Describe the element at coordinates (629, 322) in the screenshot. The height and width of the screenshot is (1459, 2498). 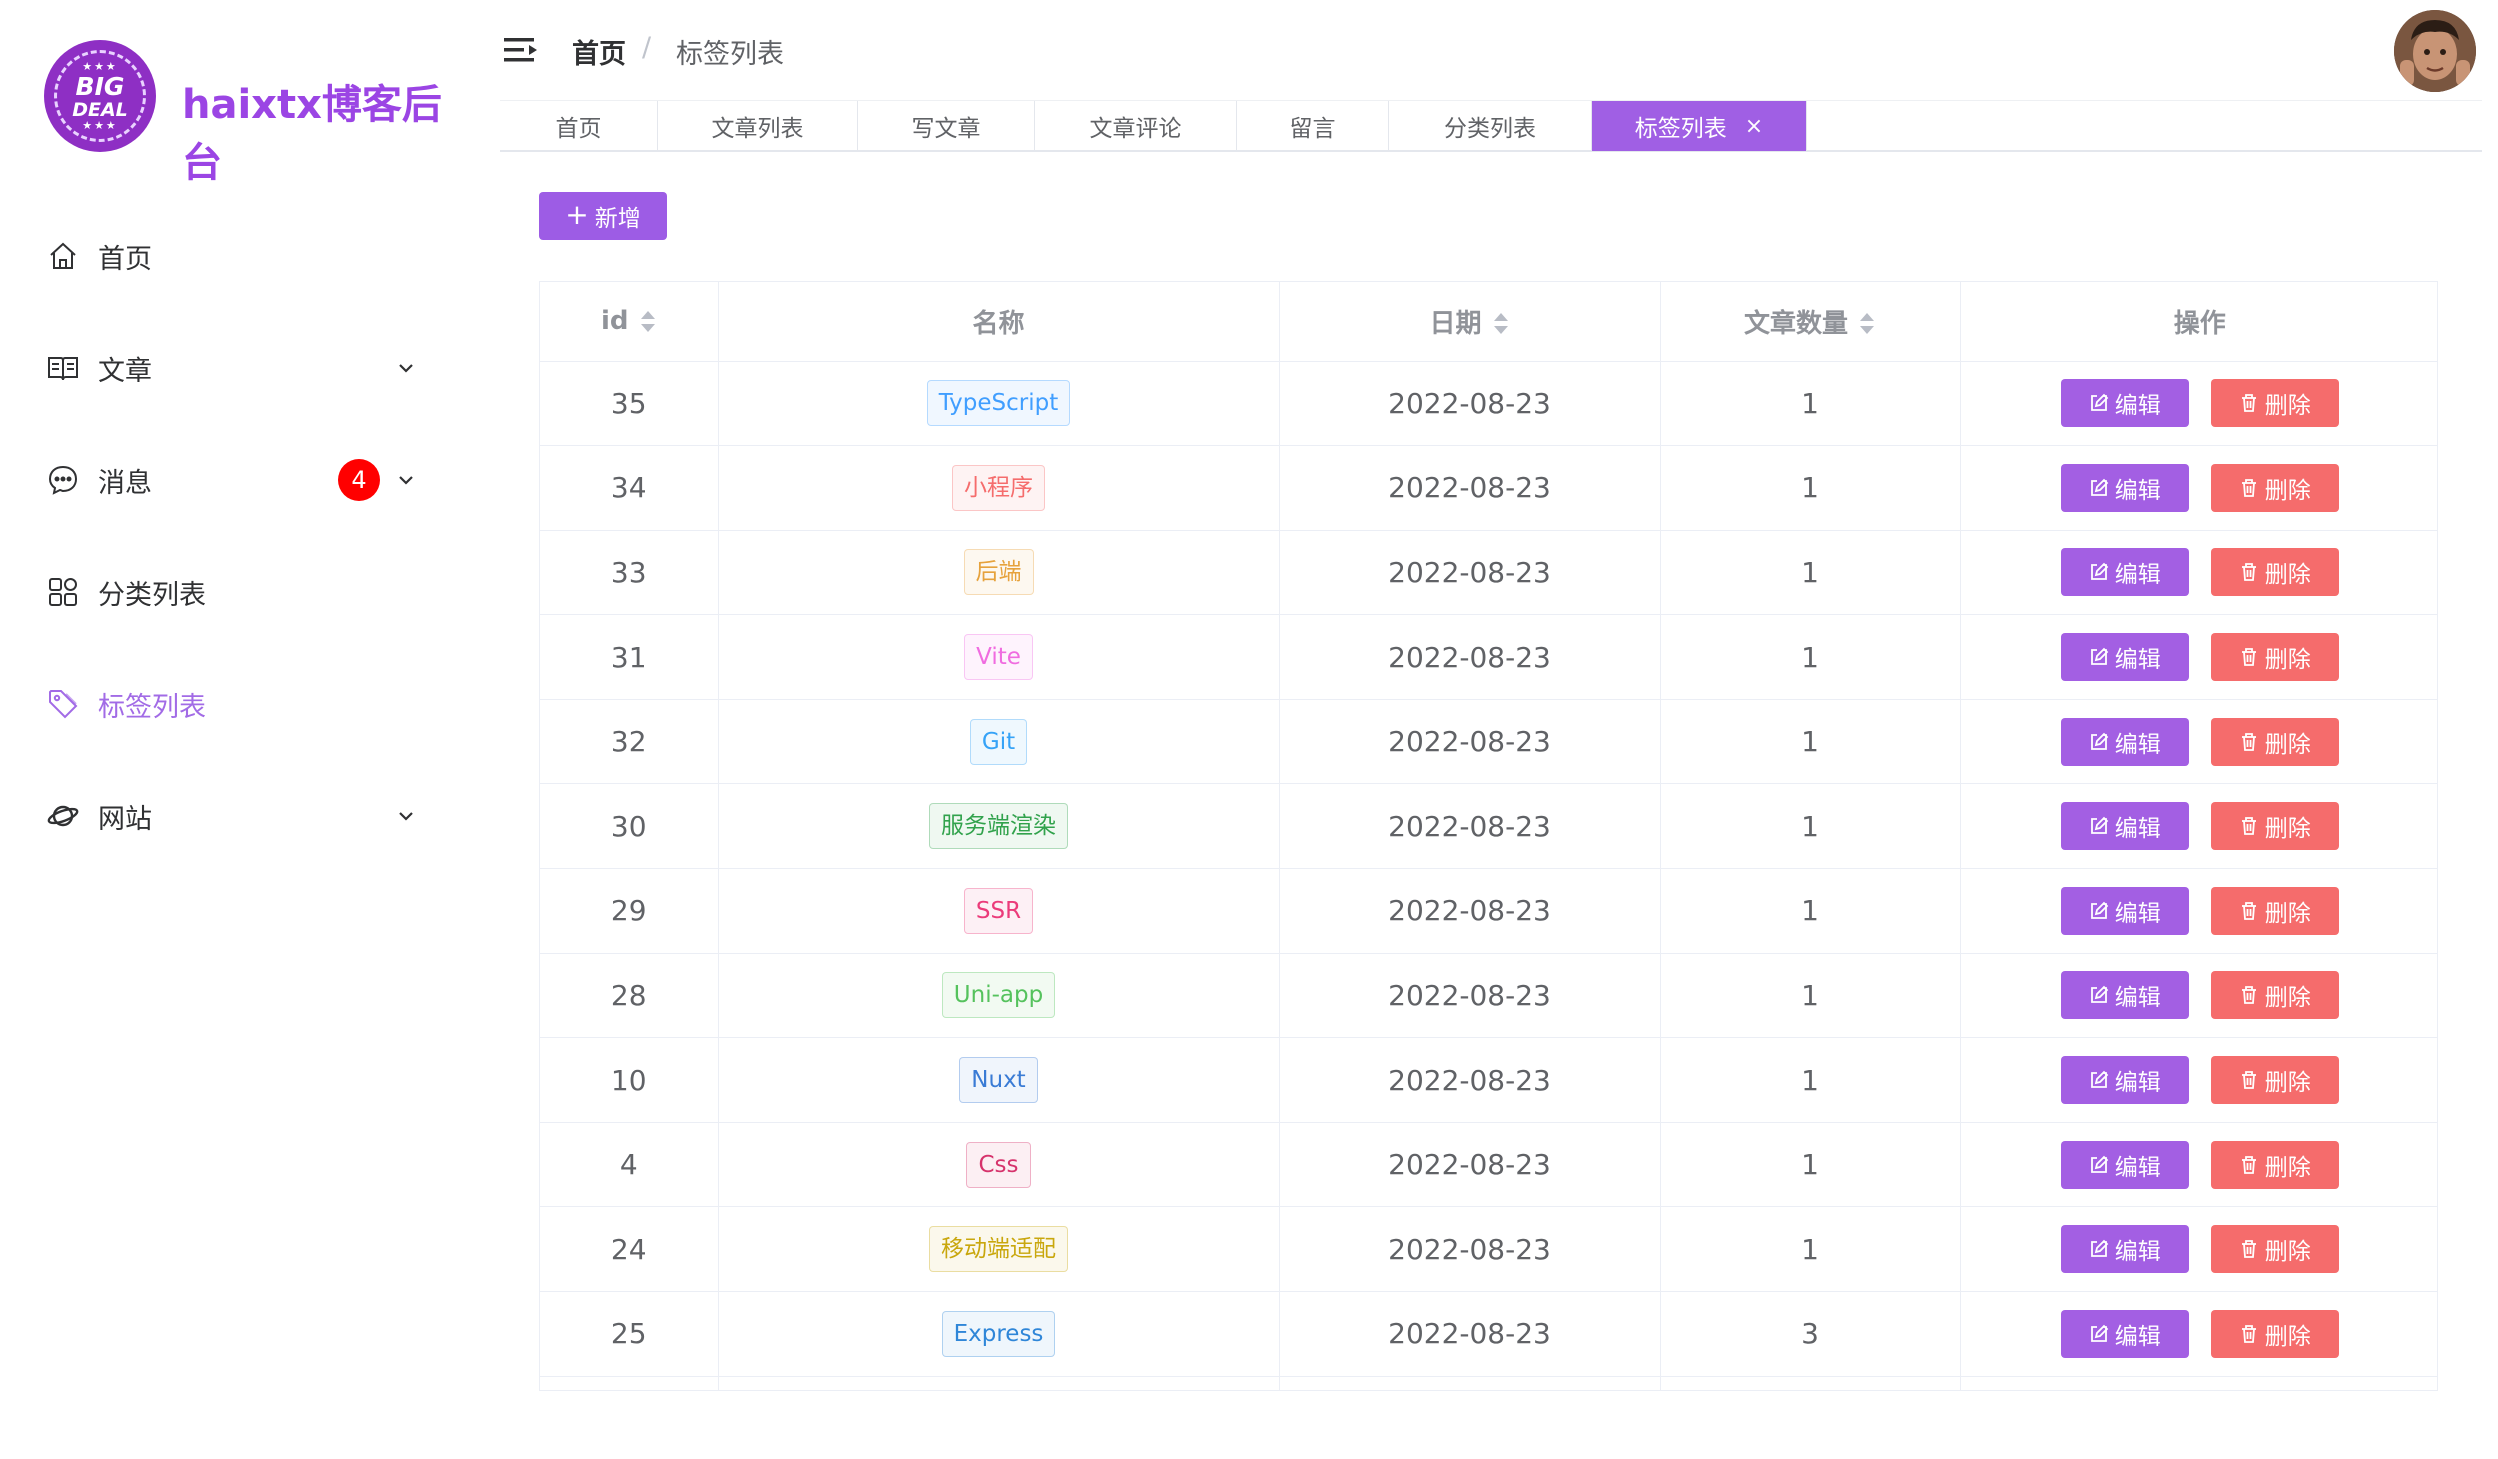
I see `column-header-id: id` at that location.